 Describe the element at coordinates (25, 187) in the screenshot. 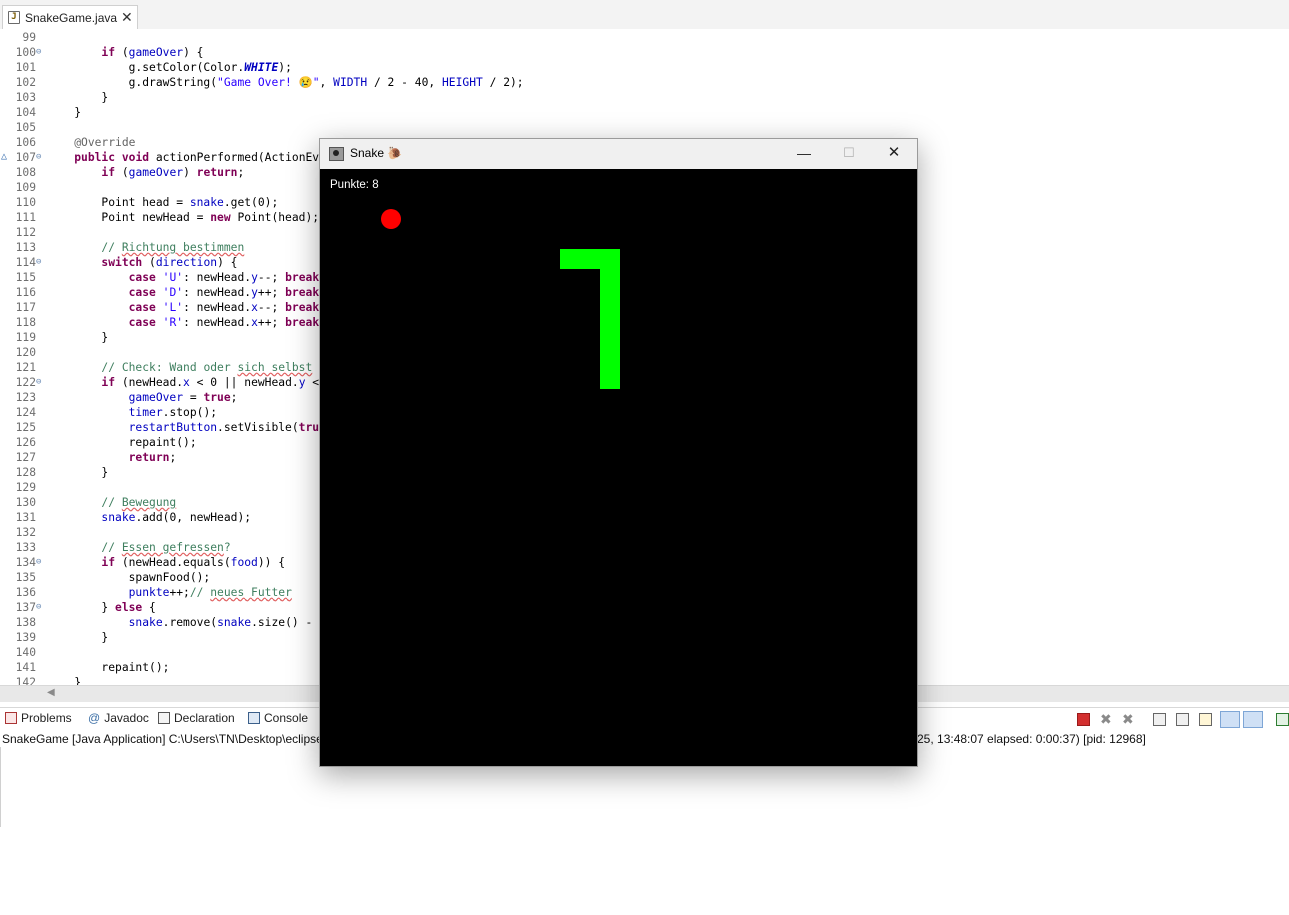

I see `line-number: 109` at that location.